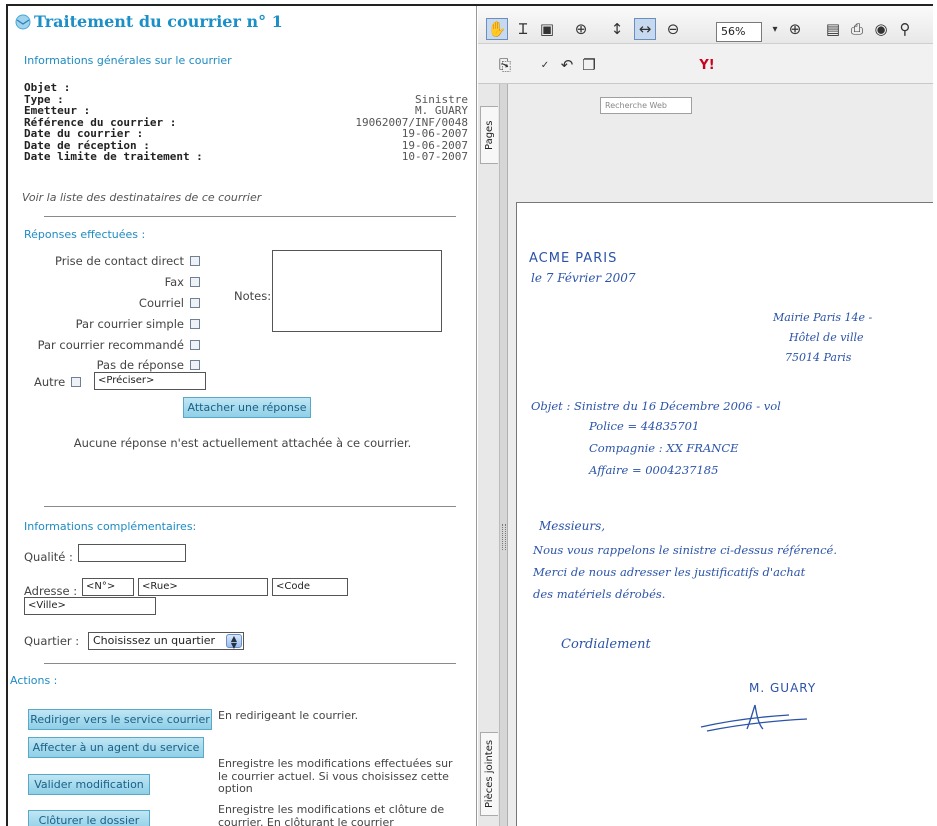 The image size is (937, 826). What do you see at coordinates (246, 156) in the screenshot?
I see `field-date-limite: Date limite de traitement :10-07-2007` at bounding box center [246, 156].